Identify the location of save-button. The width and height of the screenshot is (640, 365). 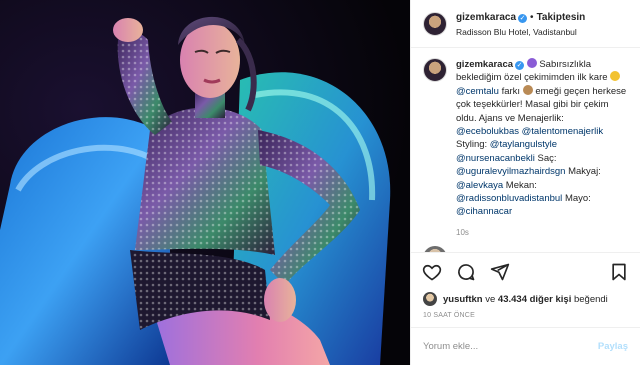
(619, 272).